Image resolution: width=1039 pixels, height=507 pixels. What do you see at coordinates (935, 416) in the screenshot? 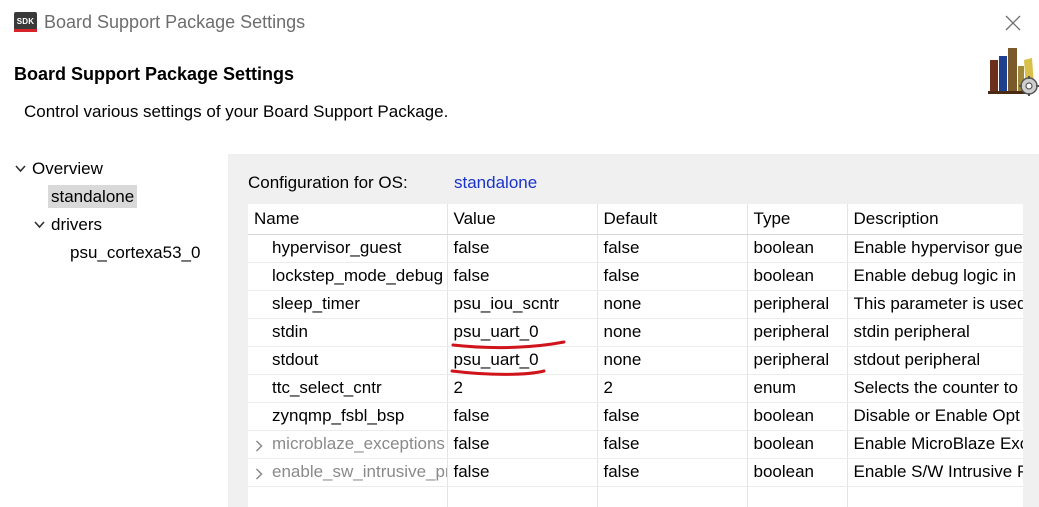
I see `param-description: Disable or Enable Opt` at bounding box center [935, 416].